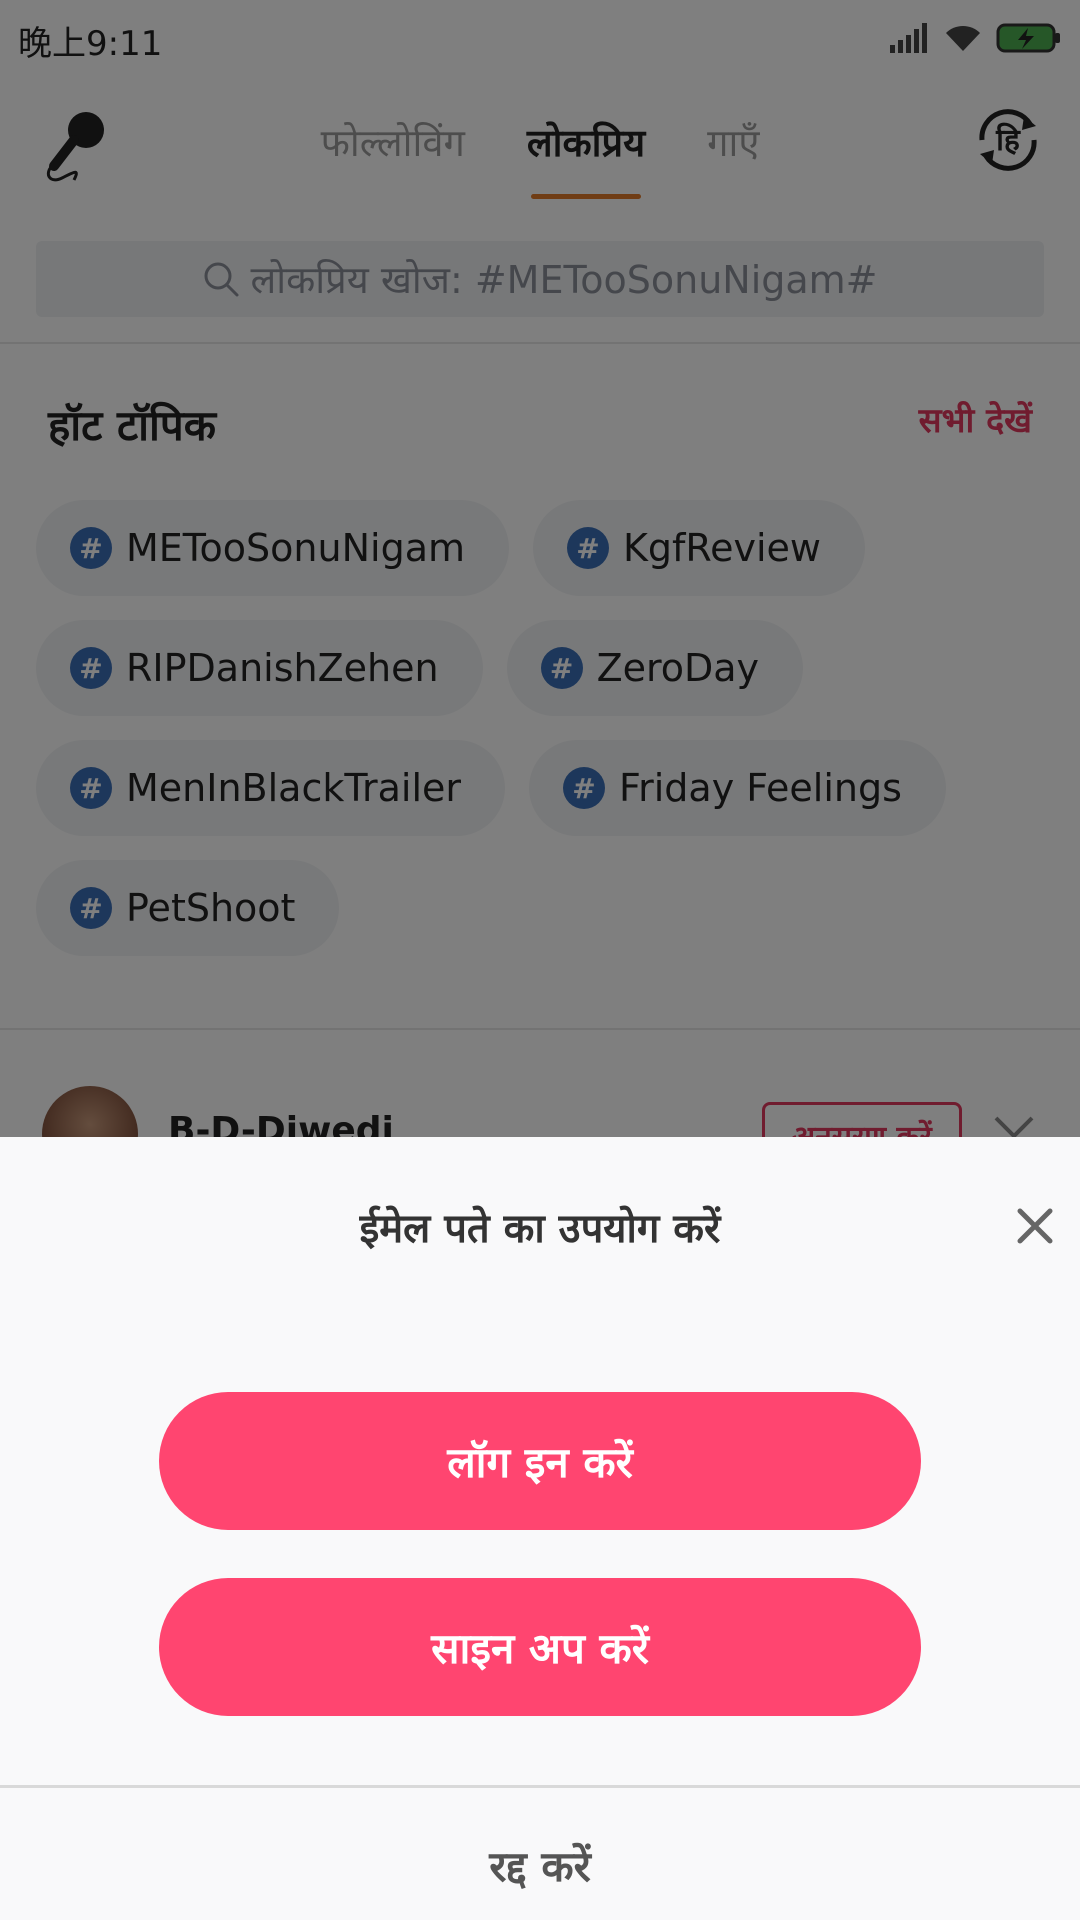  Describe the element at coordinates (1035, 1226) in the screenshot. I see `close-icon` at that location.